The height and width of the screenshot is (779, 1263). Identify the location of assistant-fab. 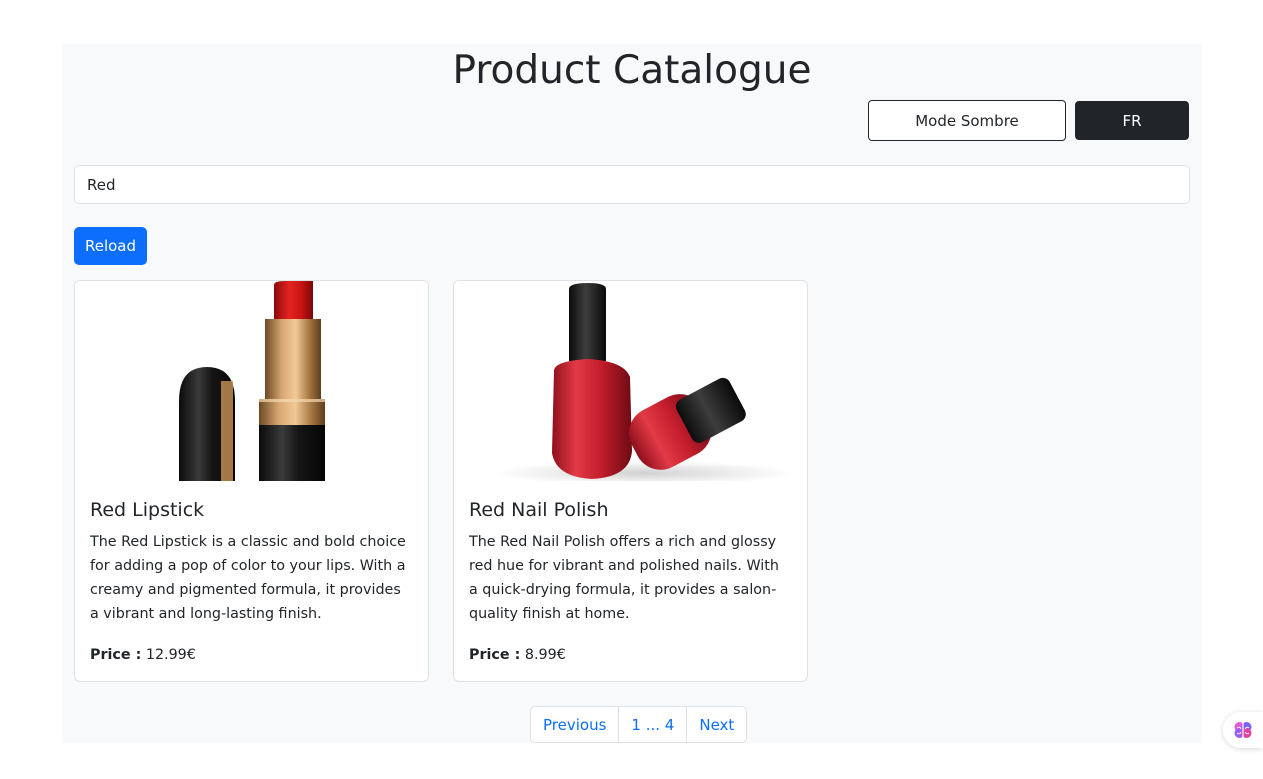
(1243, 730).